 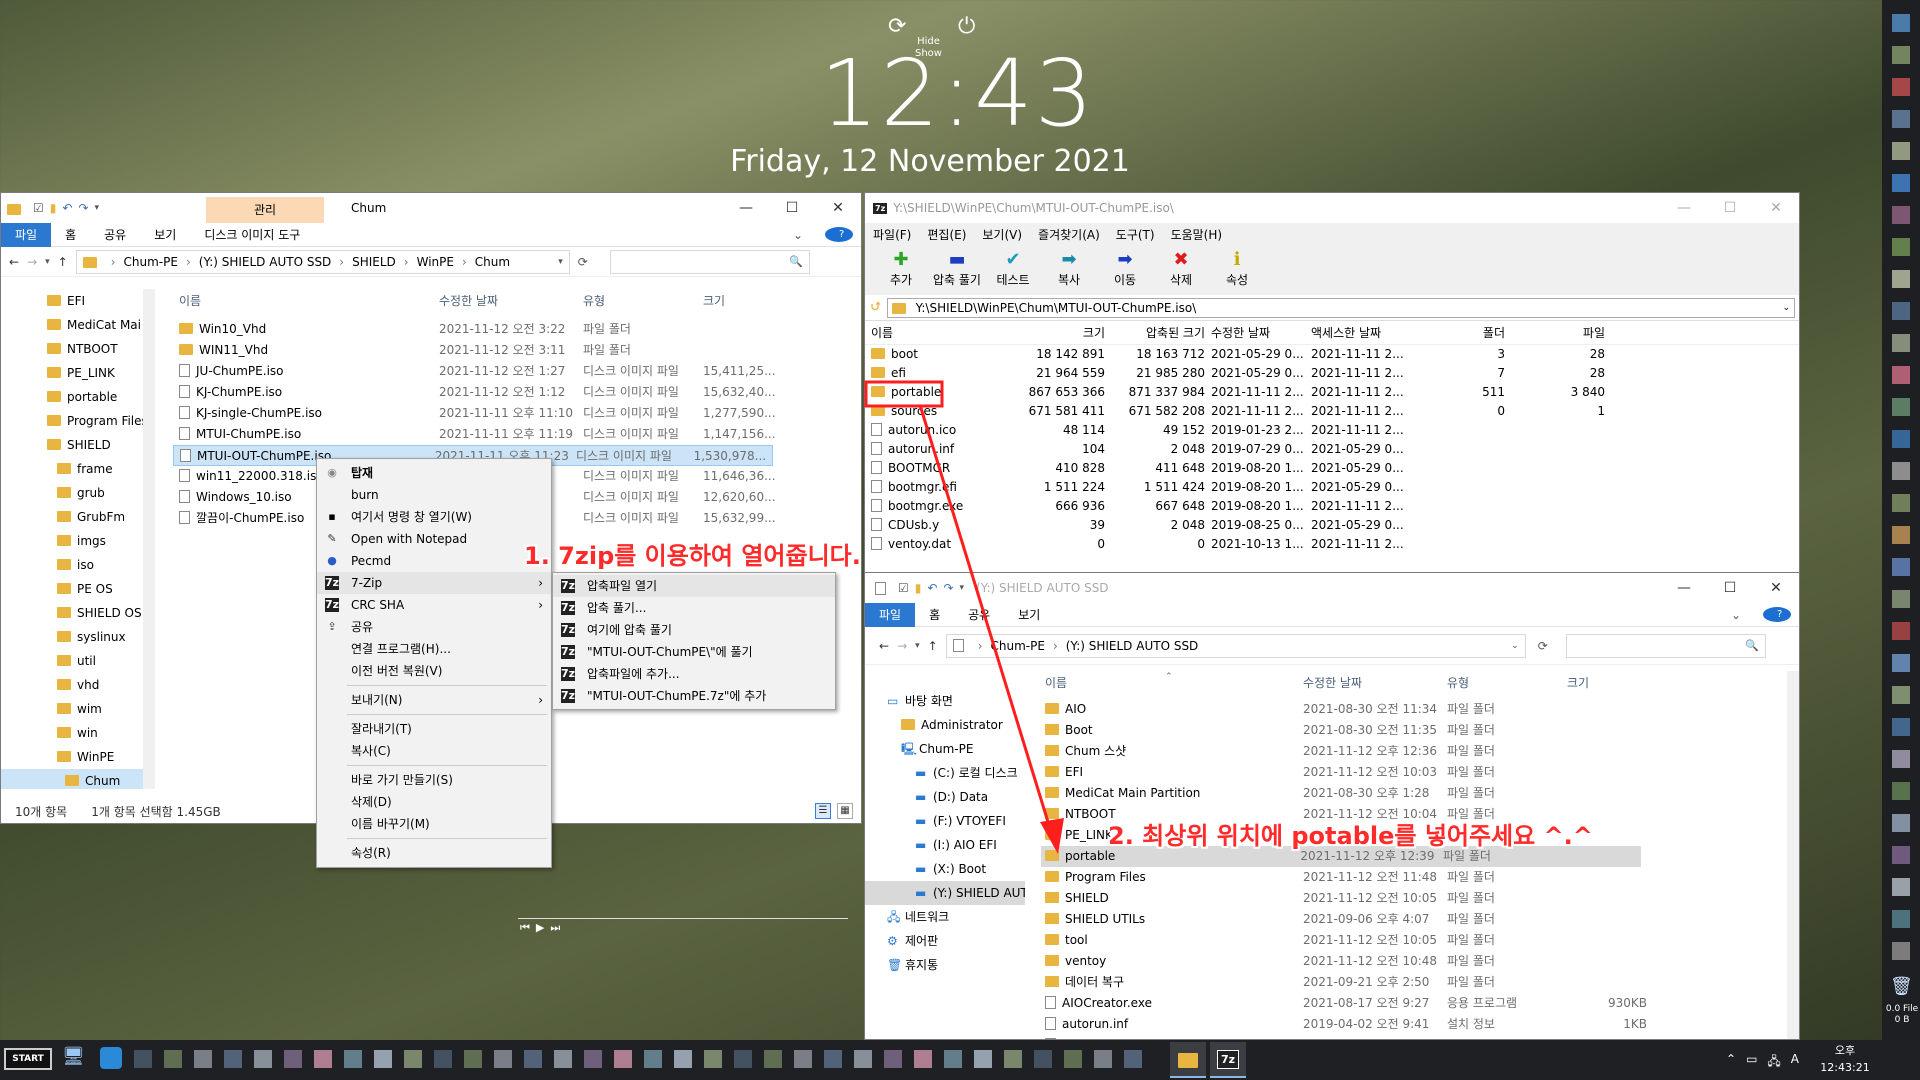 What do you see at coordinates (1751, 1062) in the screenshot?
I see `battery-icon: ▭` at bounding box center [1751, 1062].